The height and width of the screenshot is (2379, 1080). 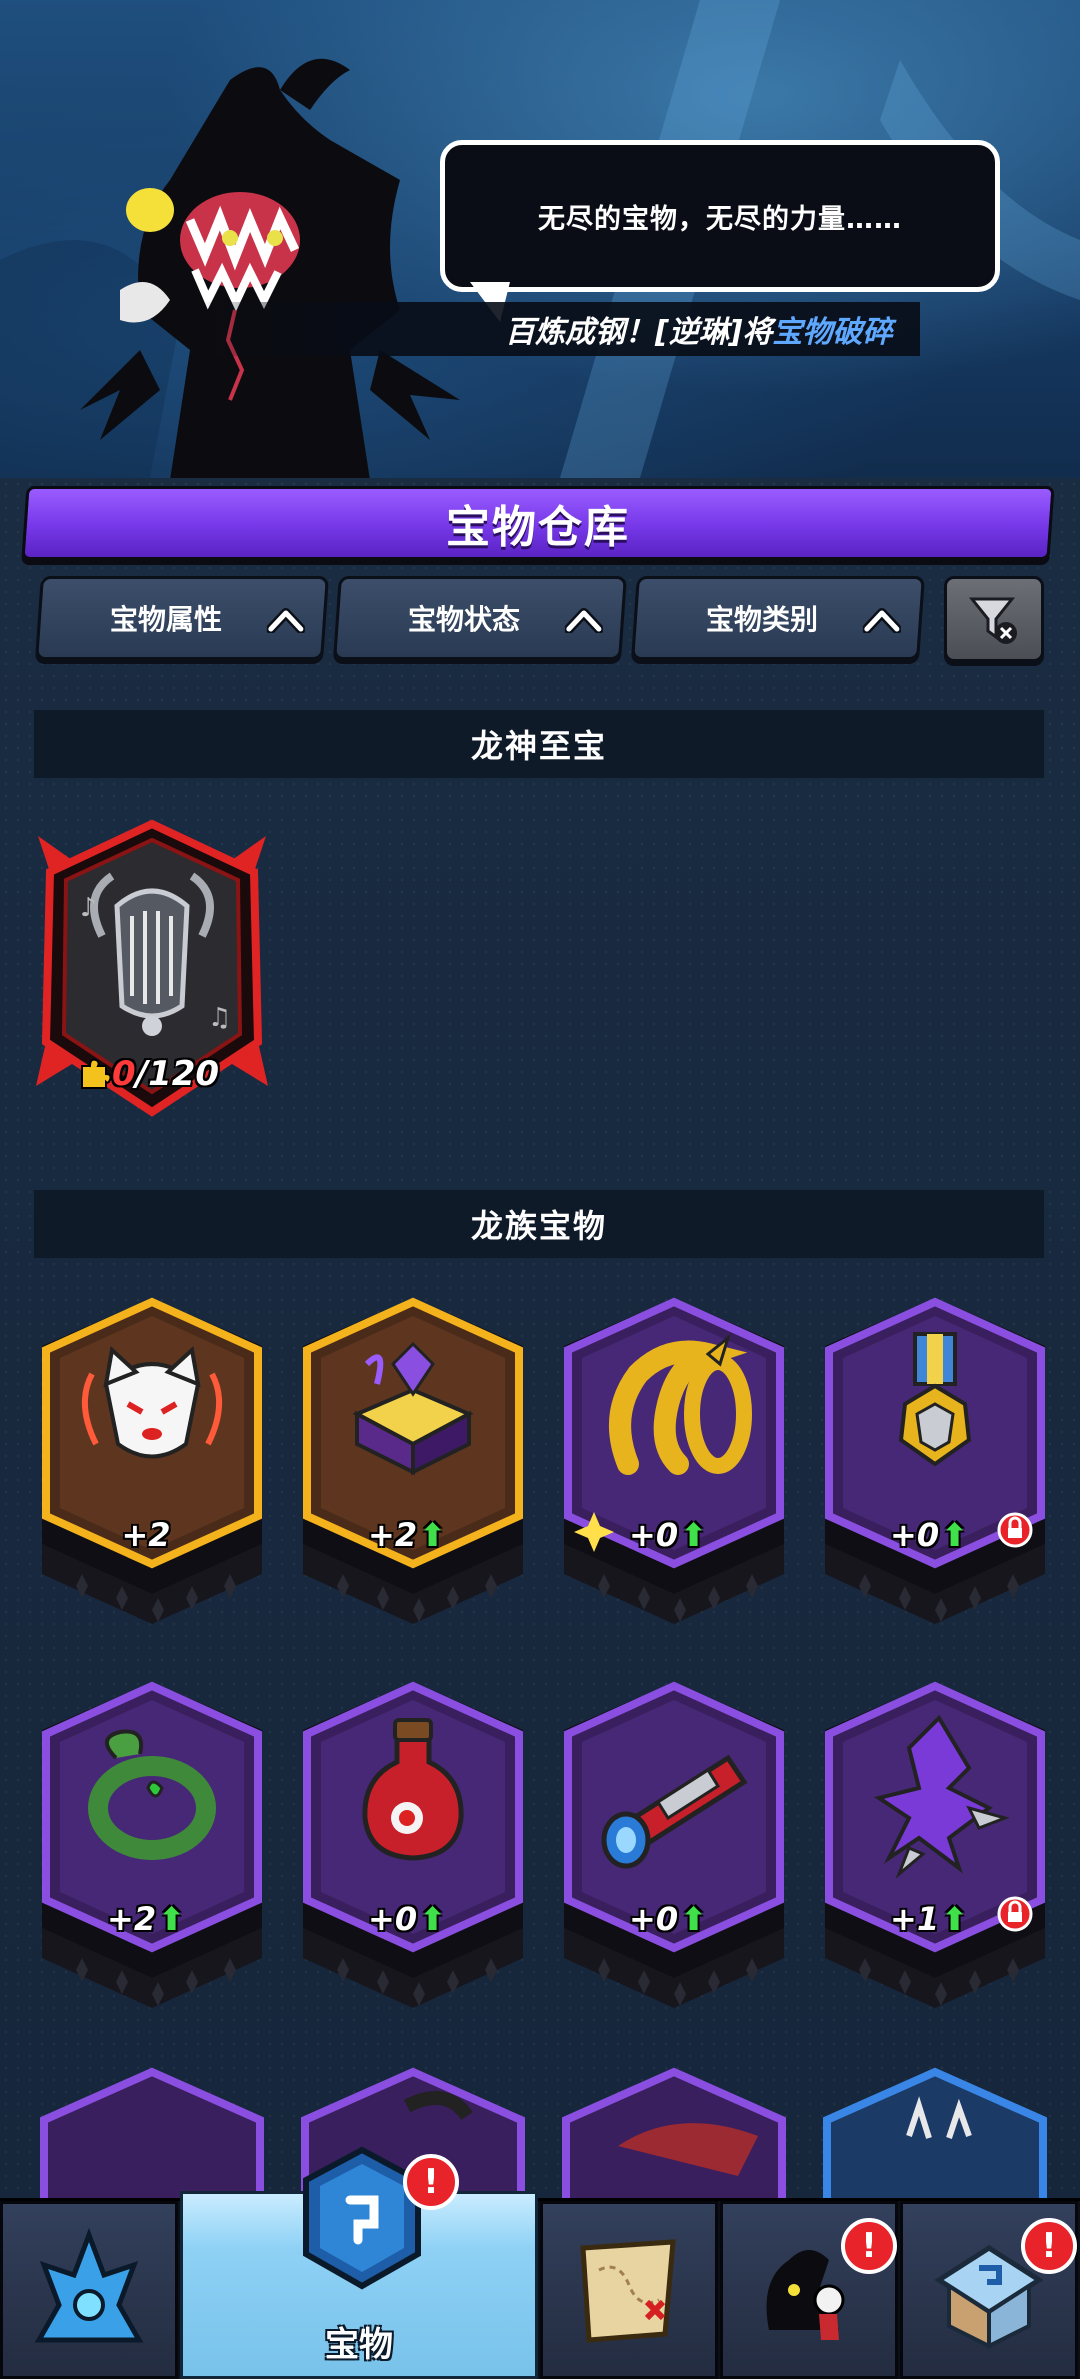 What do you see at coordinates (538, 527) in the screenshot?
I see `panel-title: 宝物仓库` at bounding box center [538, 527].